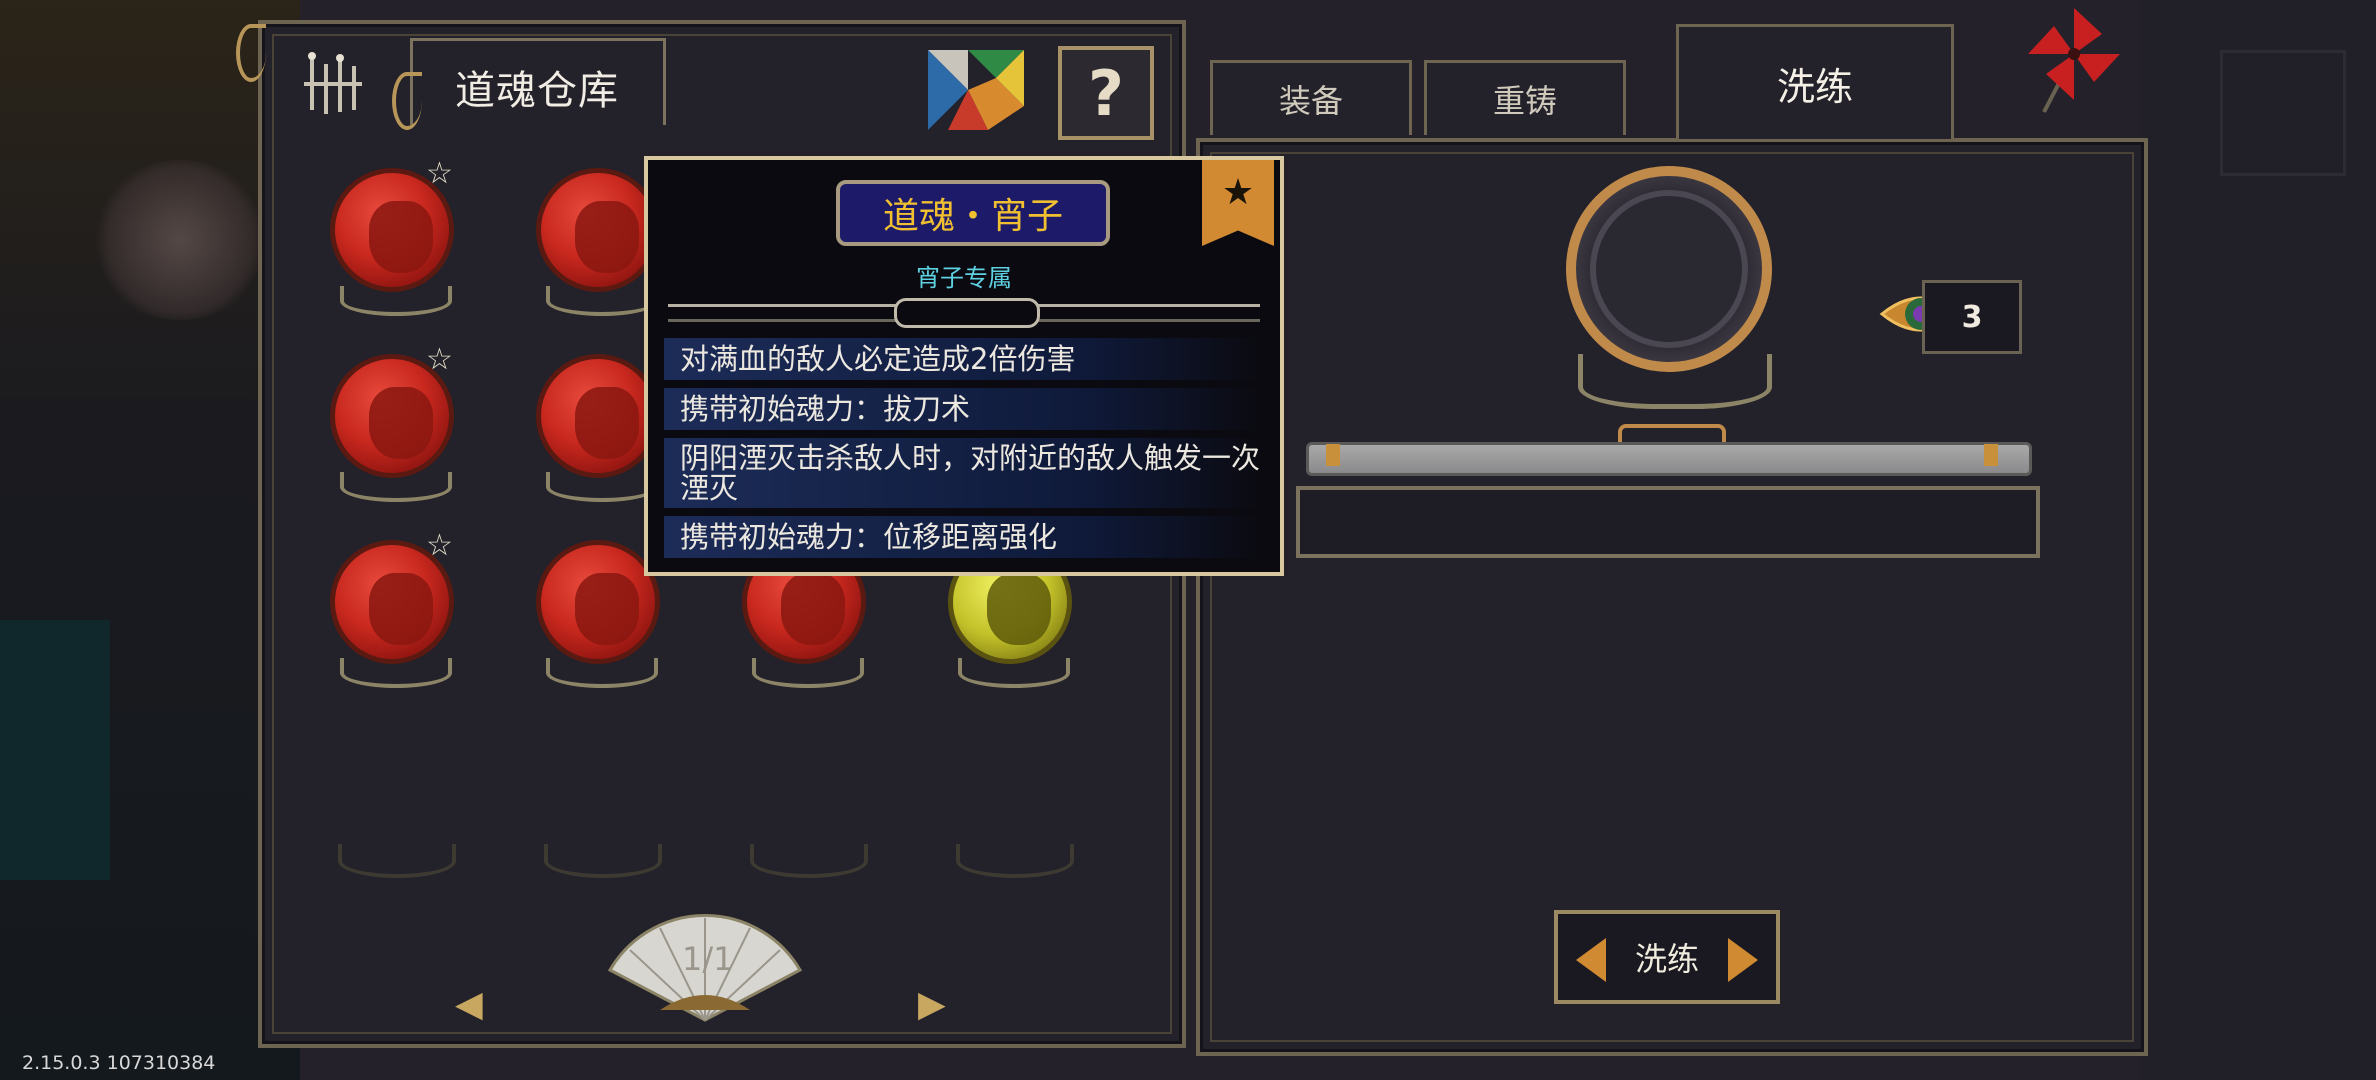  Describe the element at coordinates (55, 750) in the screenshot. I see `background-tile` at that location.